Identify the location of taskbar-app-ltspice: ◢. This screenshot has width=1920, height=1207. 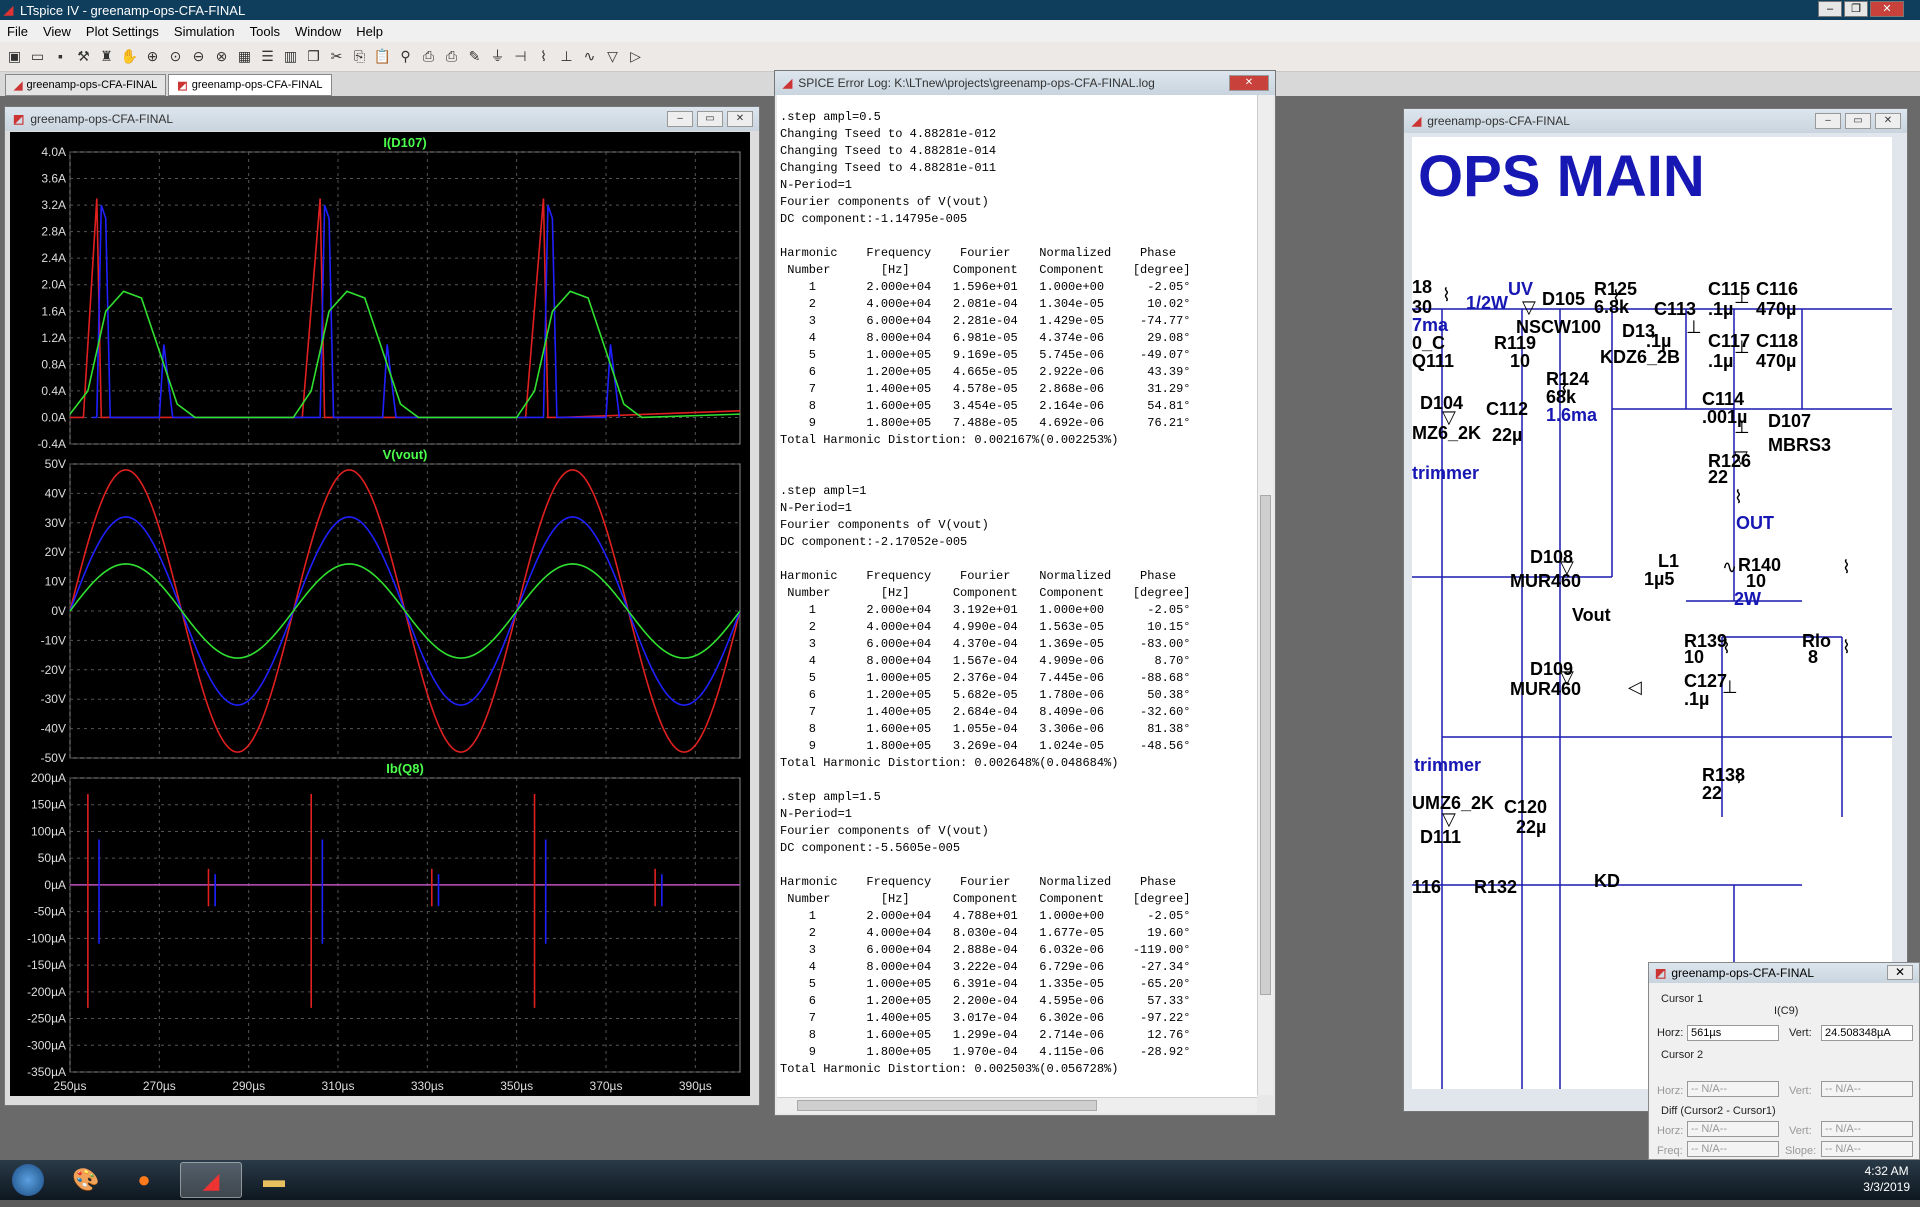
(211, 1180).